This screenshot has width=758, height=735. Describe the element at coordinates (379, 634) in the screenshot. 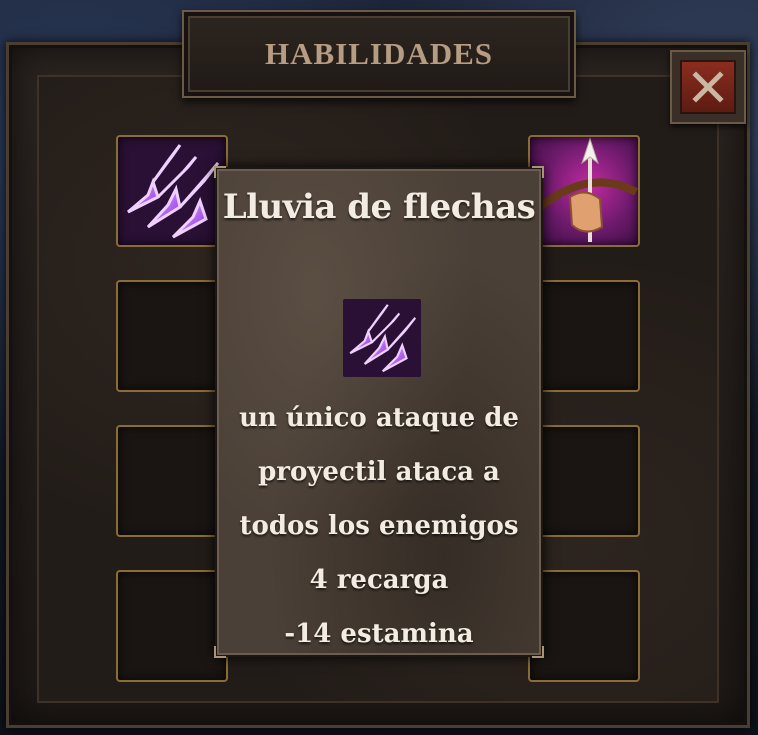

I see `stamina-cost-text: -14 estamina` at that location.